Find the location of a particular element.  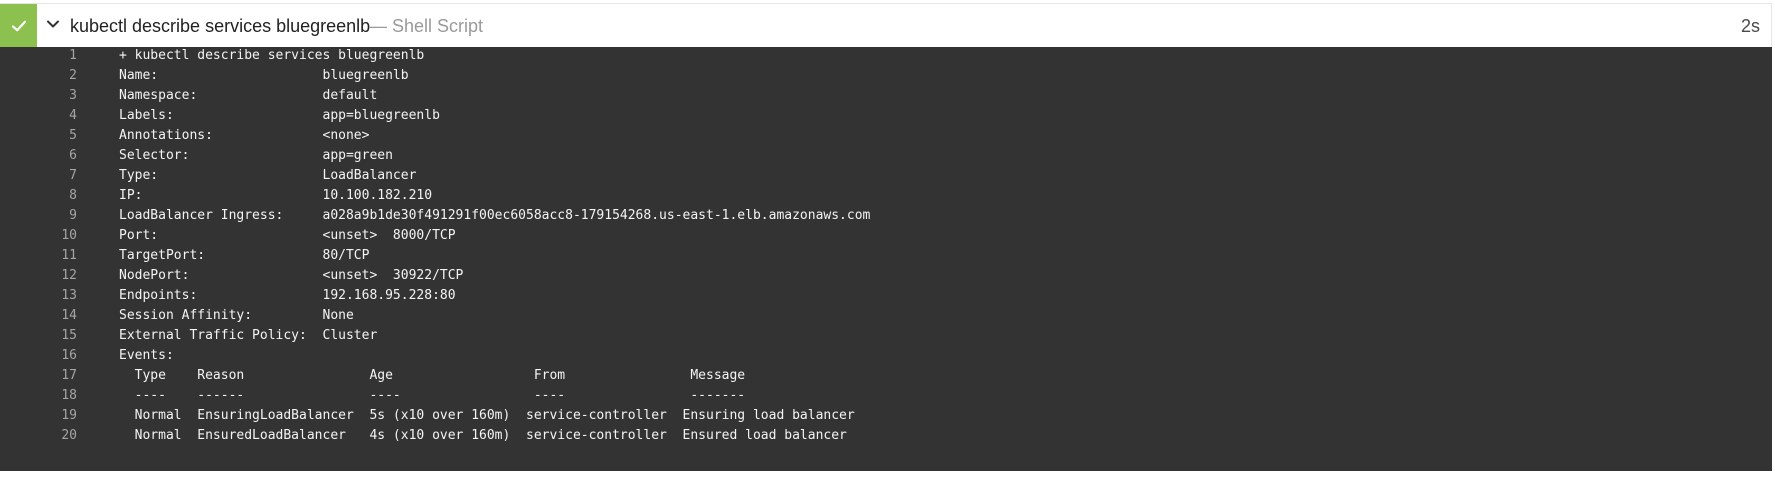

line-number: 17 is located at coordinates (38, 375).